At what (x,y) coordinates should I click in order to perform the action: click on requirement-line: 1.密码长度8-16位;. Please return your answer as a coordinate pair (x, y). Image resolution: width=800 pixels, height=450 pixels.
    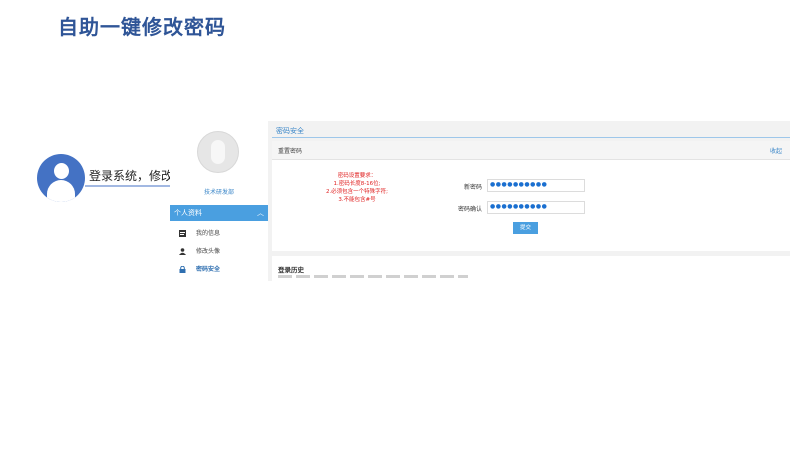
    Looking at the image, I should click on (357, 184).